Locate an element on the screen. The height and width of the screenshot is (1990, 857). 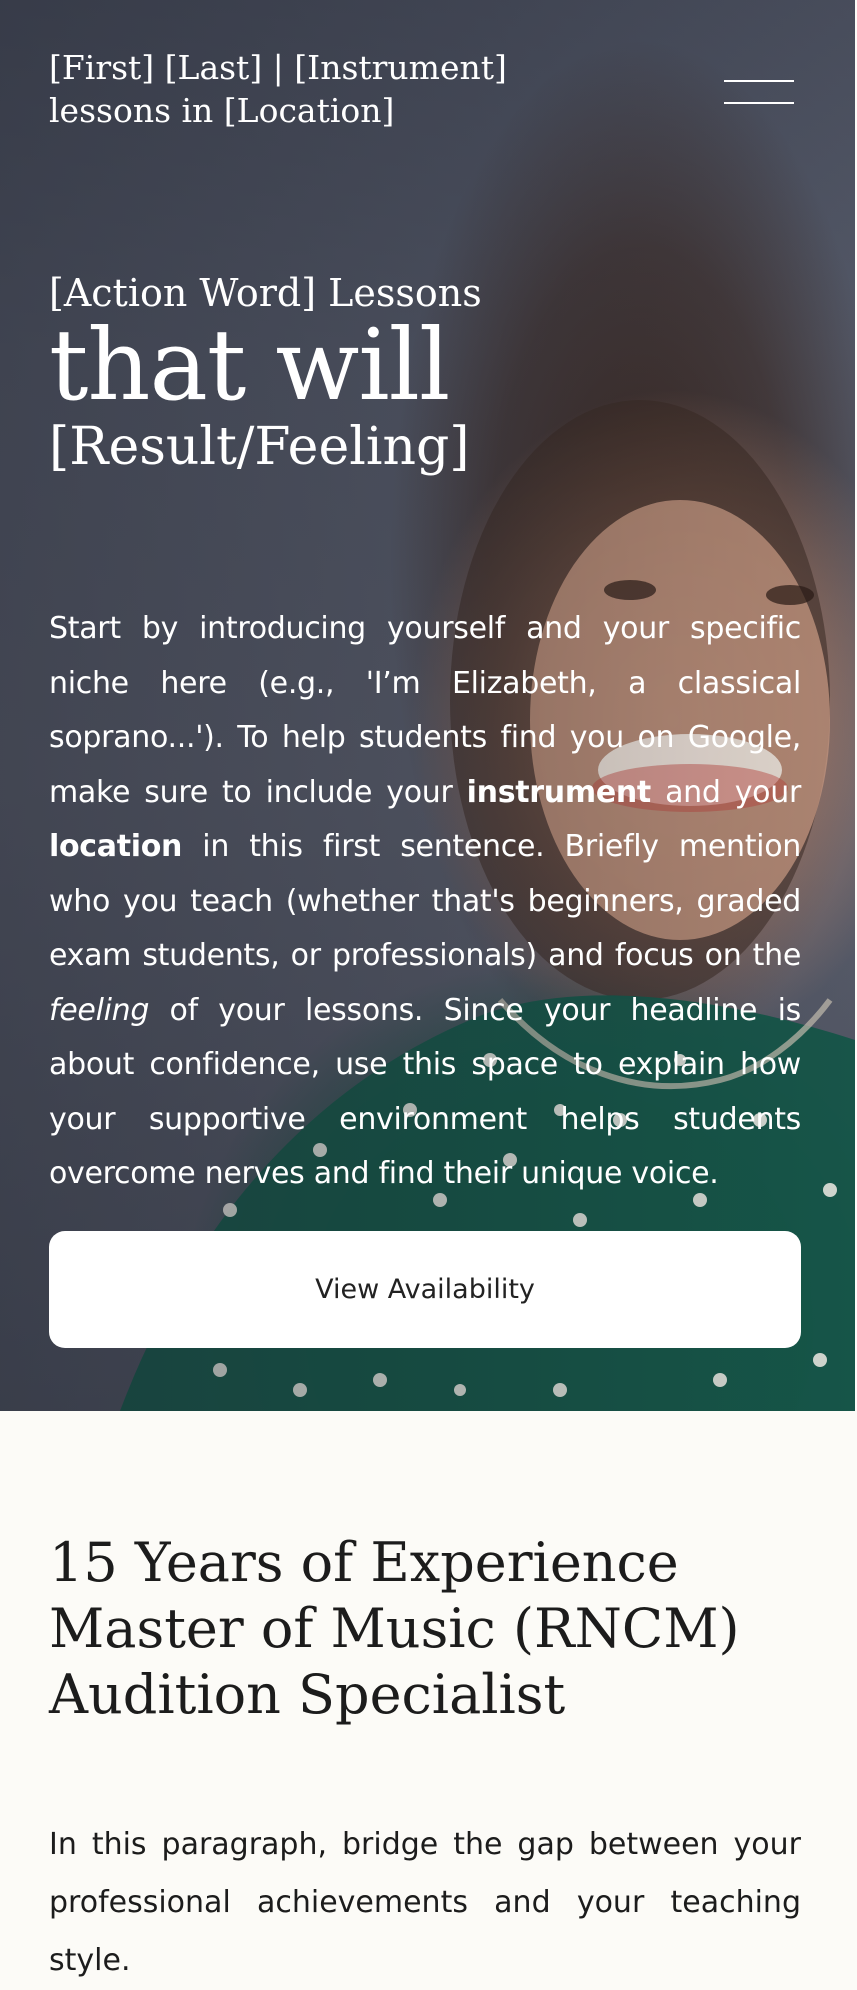
view-availability-button: View Availability is located at coordinates (425, 1289).